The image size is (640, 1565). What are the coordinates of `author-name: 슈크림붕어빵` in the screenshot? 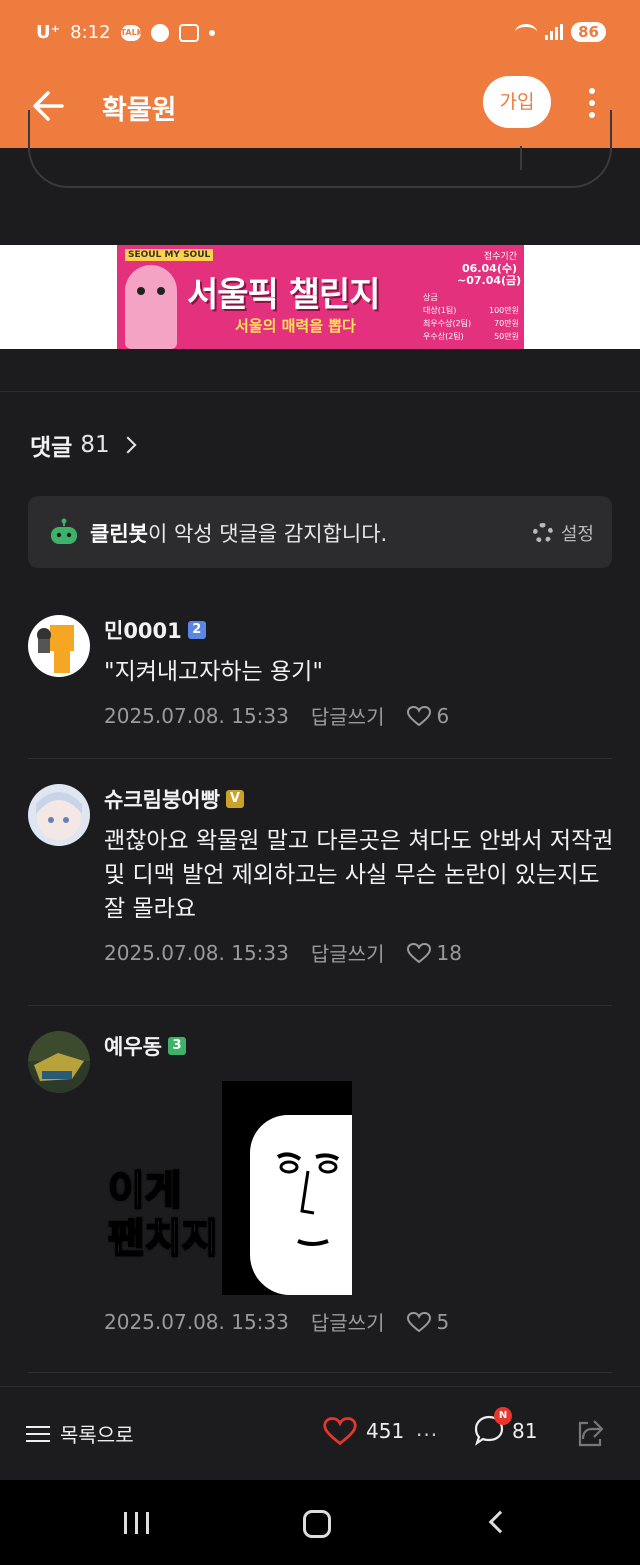 It's located at (162, 800).